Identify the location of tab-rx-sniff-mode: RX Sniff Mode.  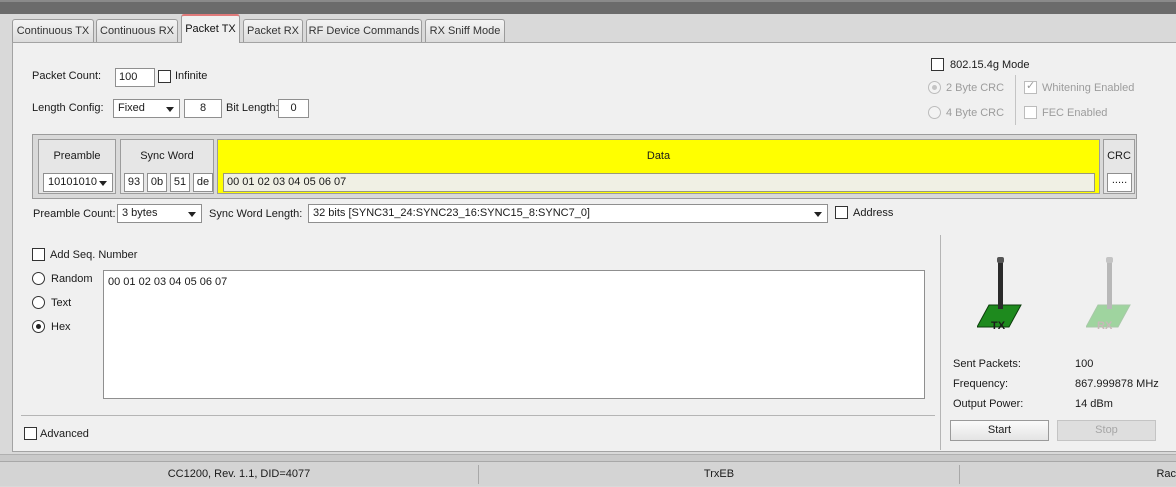
(465, 30).